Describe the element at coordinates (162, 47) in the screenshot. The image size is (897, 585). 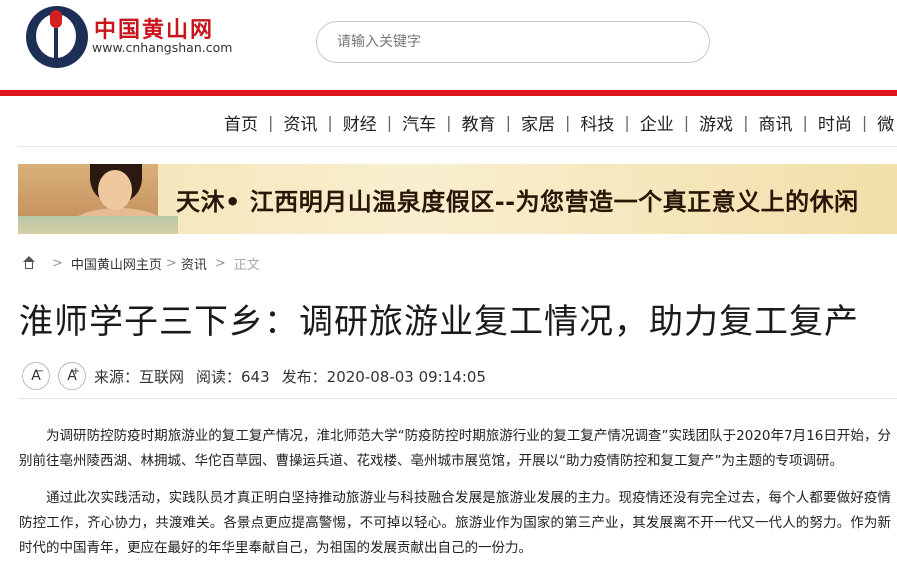
I see `logo-url: www.cnhangshan.com` at that location.